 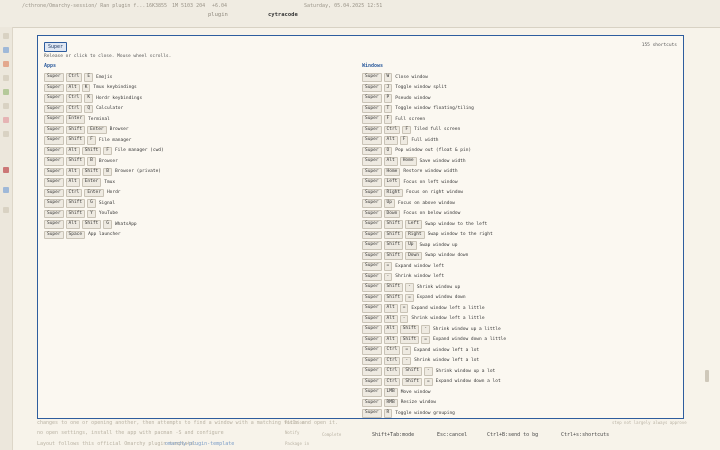 What do you see at coordinates (421, 88) in the screenshot?
I see `shortcut-description: Toggle window split` at bounding box center [421, 88].